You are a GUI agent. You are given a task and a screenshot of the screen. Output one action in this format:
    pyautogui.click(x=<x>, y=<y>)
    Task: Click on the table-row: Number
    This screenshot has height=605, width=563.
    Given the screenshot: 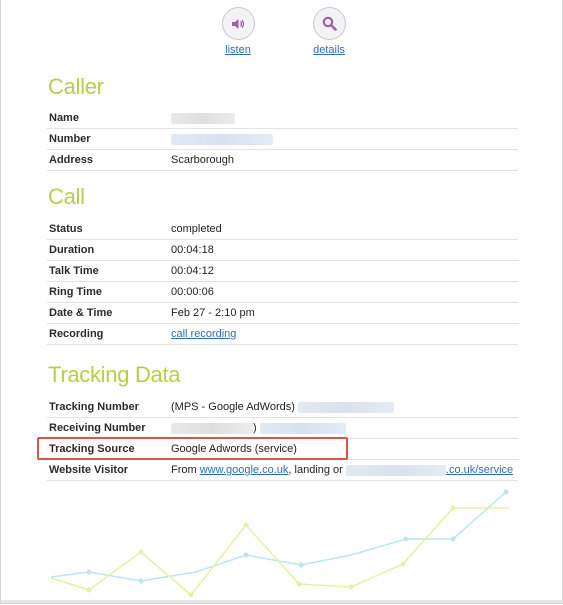 What is the action you would take?
    pyautogui.click(x=282, y=139)
    